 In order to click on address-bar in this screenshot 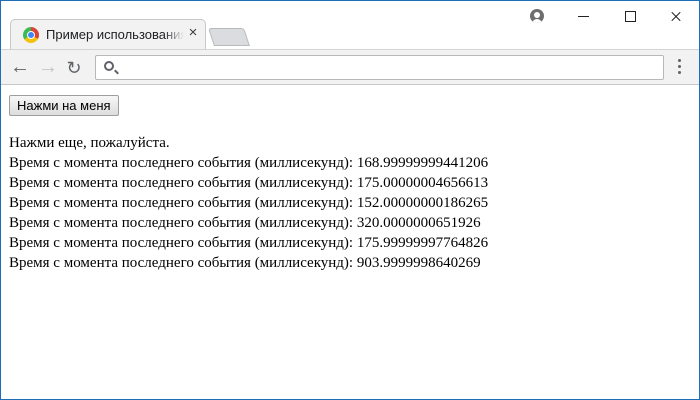, I will do `click(379, 67)`.